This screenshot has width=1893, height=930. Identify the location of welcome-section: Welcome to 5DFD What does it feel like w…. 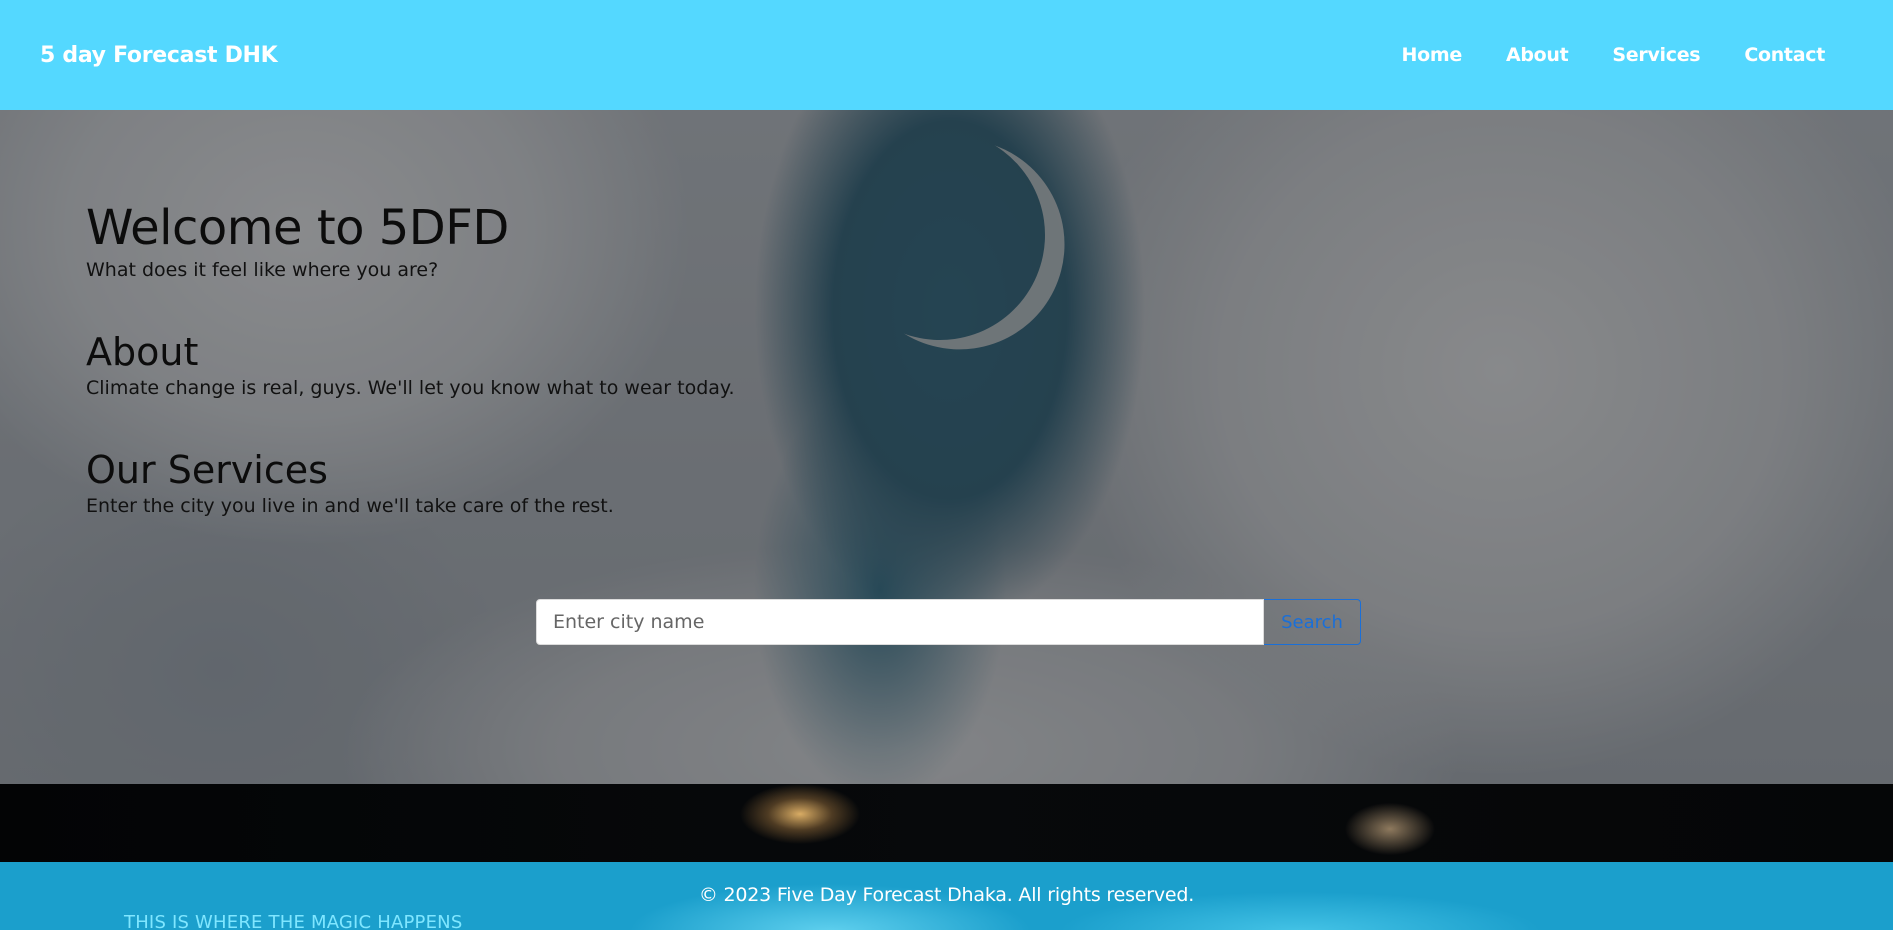
(410, 241).